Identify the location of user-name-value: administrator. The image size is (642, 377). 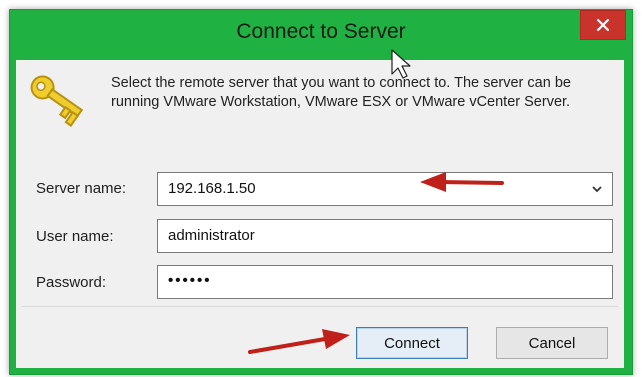
(211, 235).